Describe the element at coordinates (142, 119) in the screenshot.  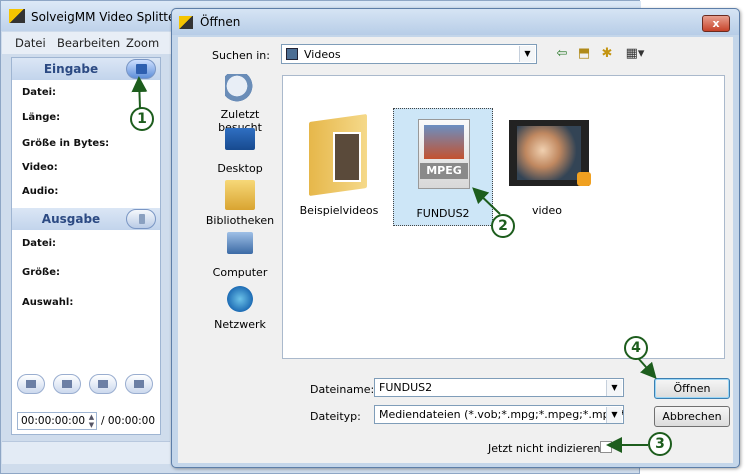
I see `callout-1: 1` at that location.